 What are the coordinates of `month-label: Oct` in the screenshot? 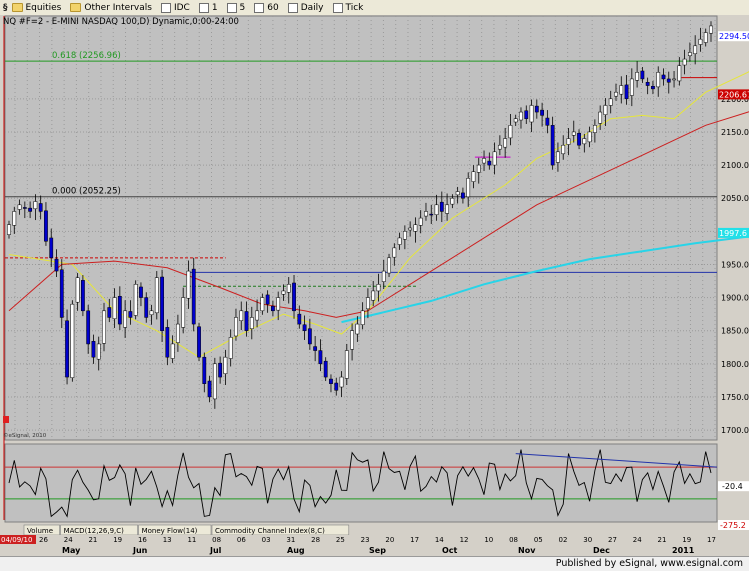 It's located at (450, 550).